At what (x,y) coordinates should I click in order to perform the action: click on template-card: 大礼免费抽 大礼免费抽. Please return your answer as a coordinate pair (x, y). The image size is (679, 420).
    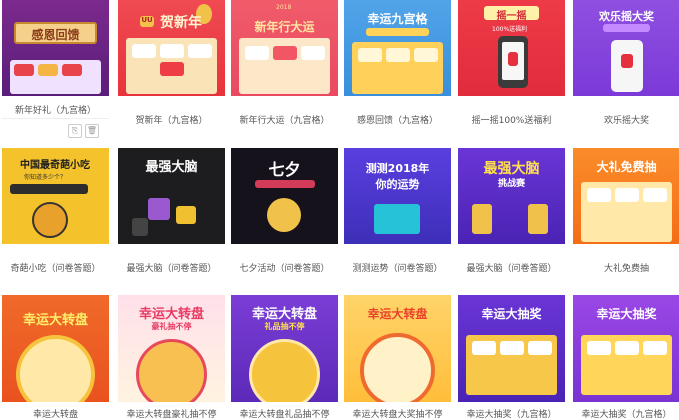
    Looking at the image, I should click on (626, 213).